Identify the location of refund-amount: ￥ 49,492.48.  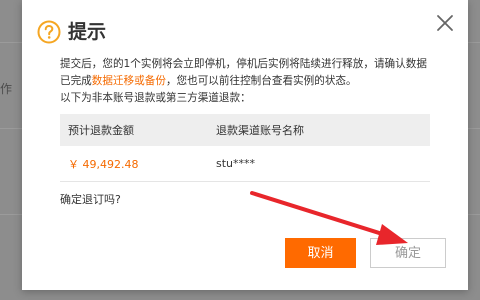
(103, 164).